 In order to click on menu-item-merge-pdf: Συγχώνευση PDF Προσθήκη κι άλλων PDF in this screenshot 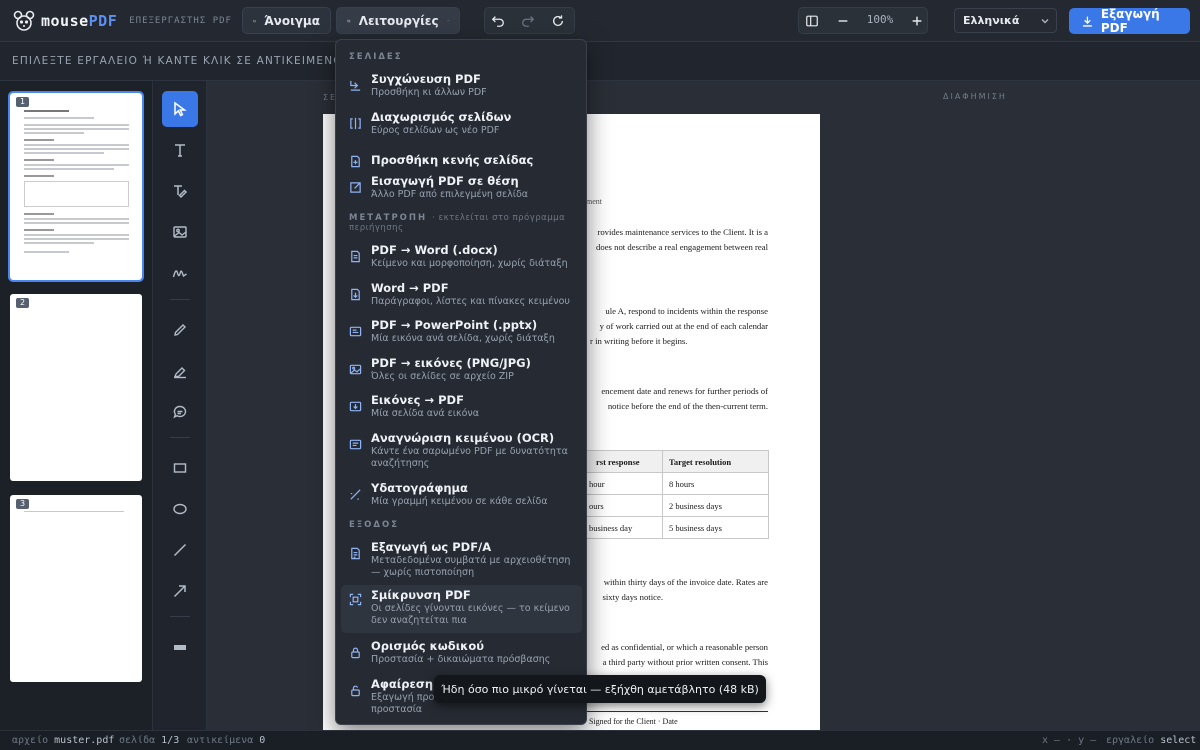, I will do `click(461, 88)`.